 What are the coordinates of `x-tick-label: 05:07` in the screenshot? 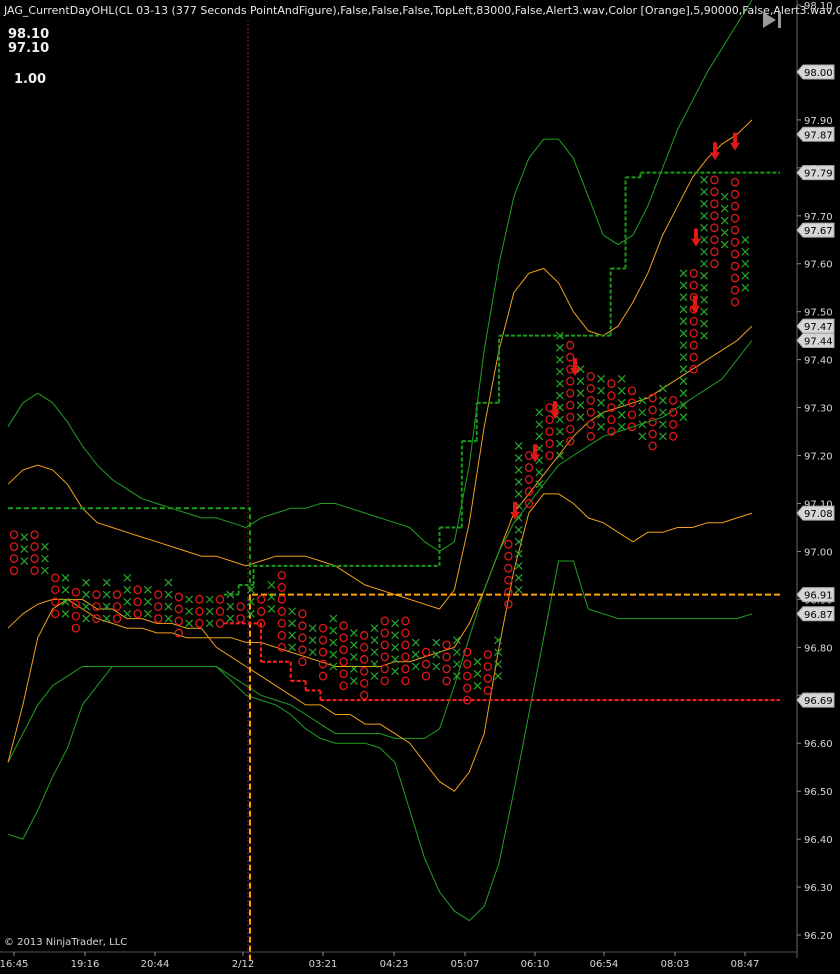 It's located at (465, 964).